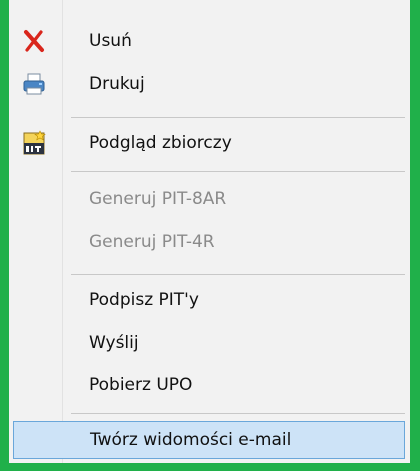  Describe the element at coordinates (158, 199) in the screenshot. I see `menu-item-label: Generuj PIT-8AR` at that location.